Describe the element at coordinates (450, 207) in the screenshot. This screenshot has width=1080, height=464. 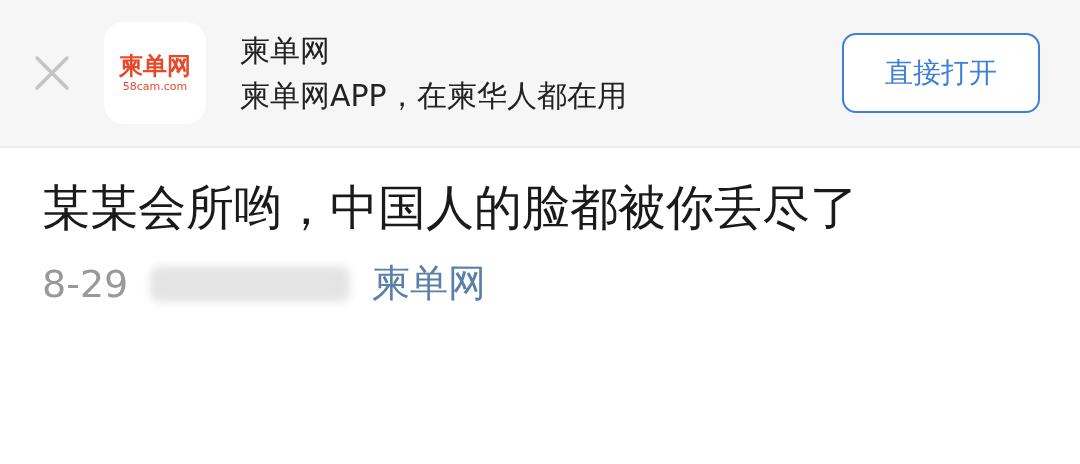
I see `article-title: 某某会所哟，中国人的脸都被你丢尽了` at that location.